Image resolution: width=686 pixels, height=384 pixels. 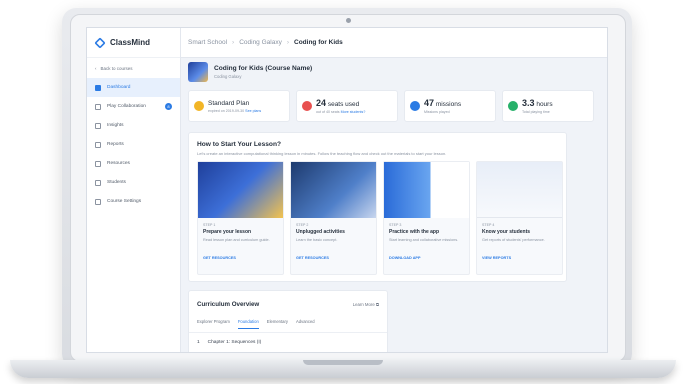 I want to click on hours-unit: hours, so click(x=544, y=104).